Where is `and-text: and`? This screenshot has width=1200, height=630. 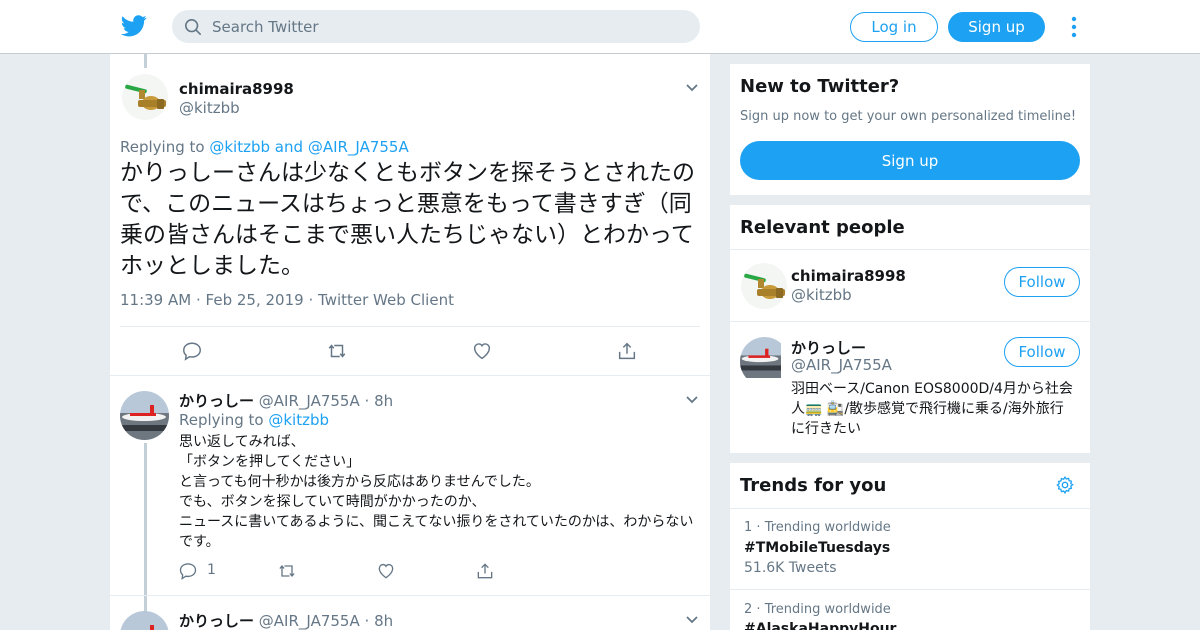
and-text: and is located at coordinates (289, 147).